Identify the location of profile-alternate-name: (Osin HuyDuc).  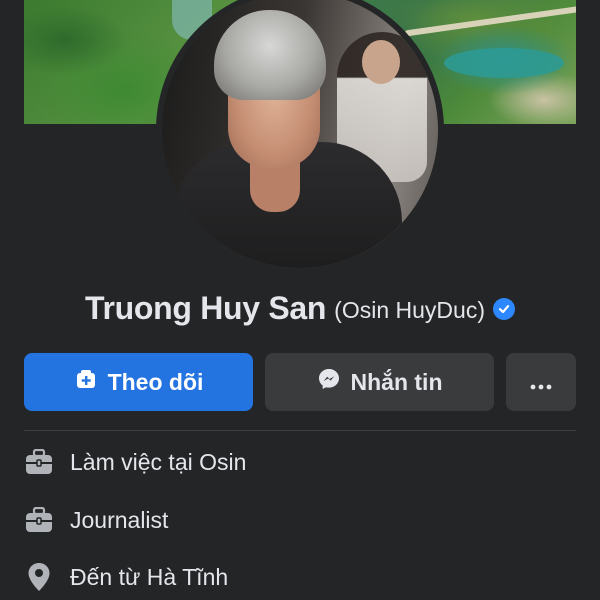
(409, 309).